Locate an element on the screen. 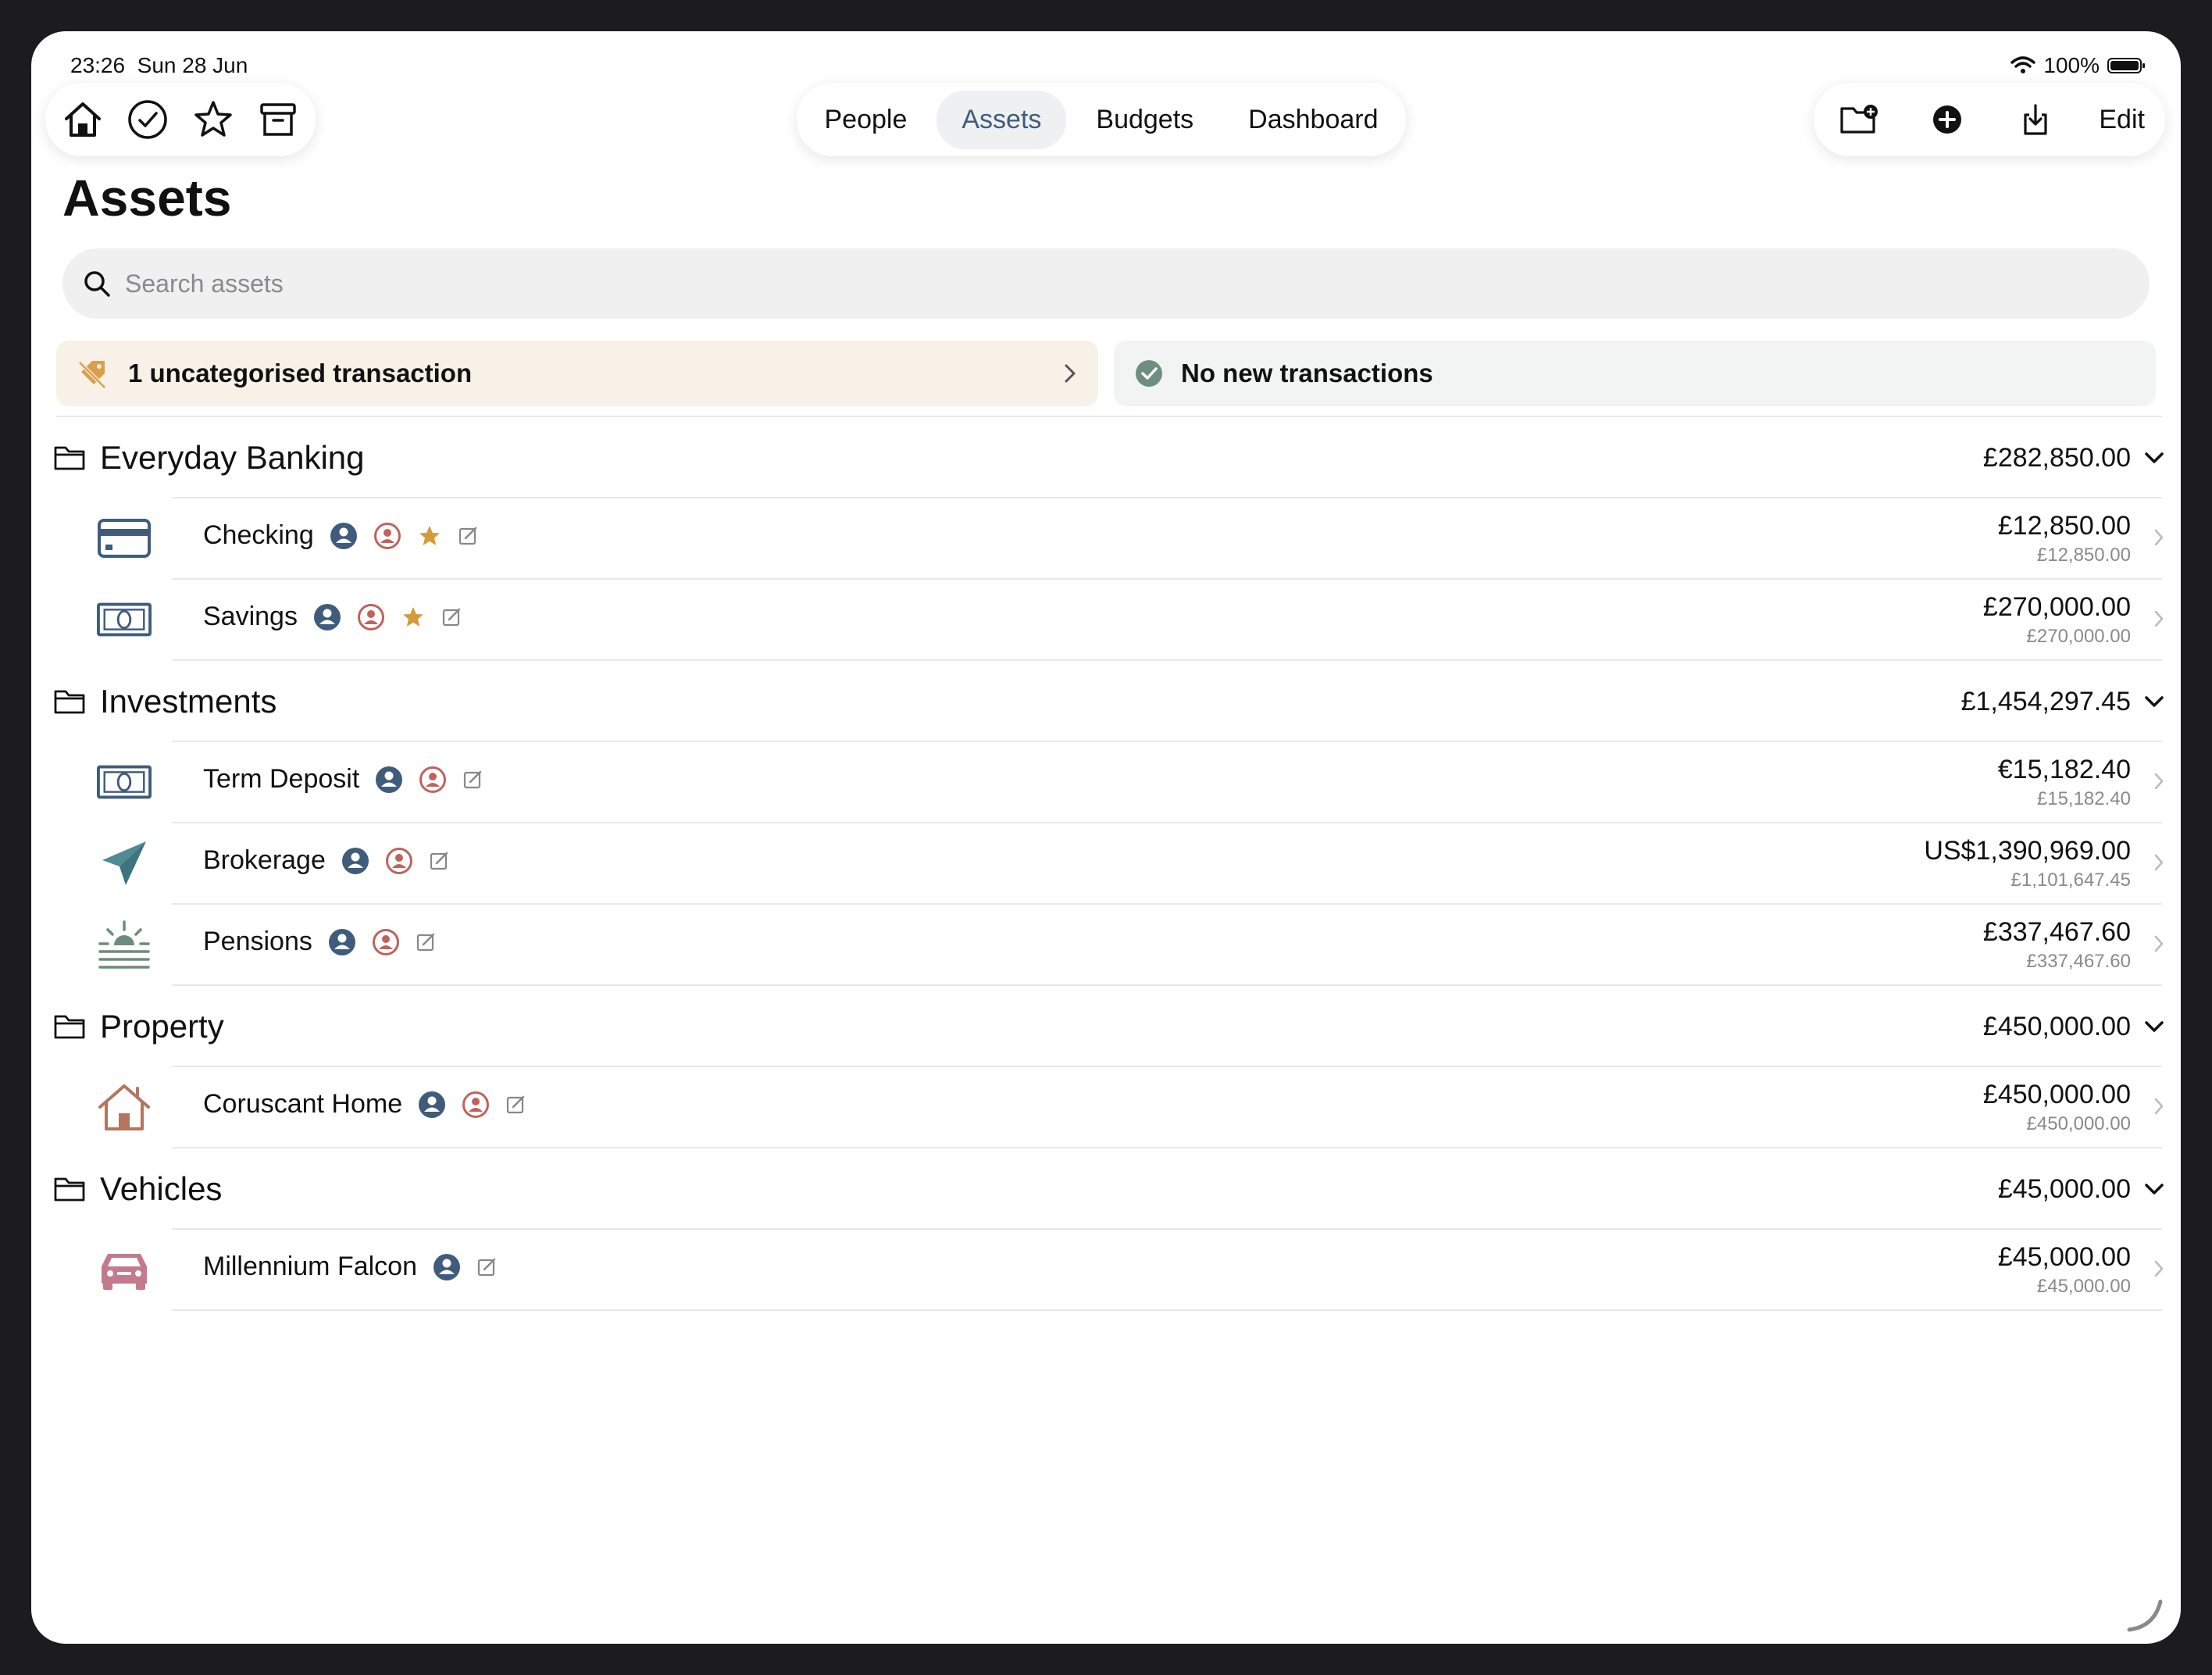 The image size is (2212, 1675). asset-amount: £12,850.00 is located at coordinates (2064, 526).